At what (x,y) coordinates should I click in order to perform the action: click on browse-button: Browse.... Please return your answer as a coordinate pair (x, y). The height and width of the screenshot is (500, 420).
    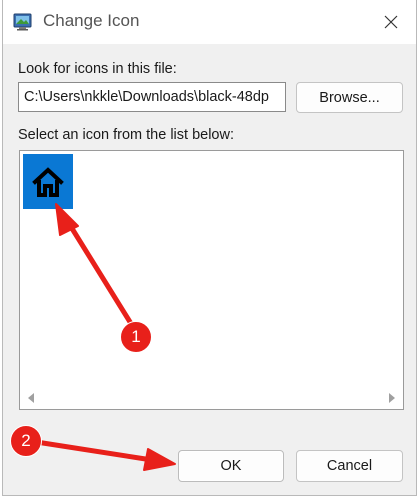
    Looking at the image, I should click on (349, 97).